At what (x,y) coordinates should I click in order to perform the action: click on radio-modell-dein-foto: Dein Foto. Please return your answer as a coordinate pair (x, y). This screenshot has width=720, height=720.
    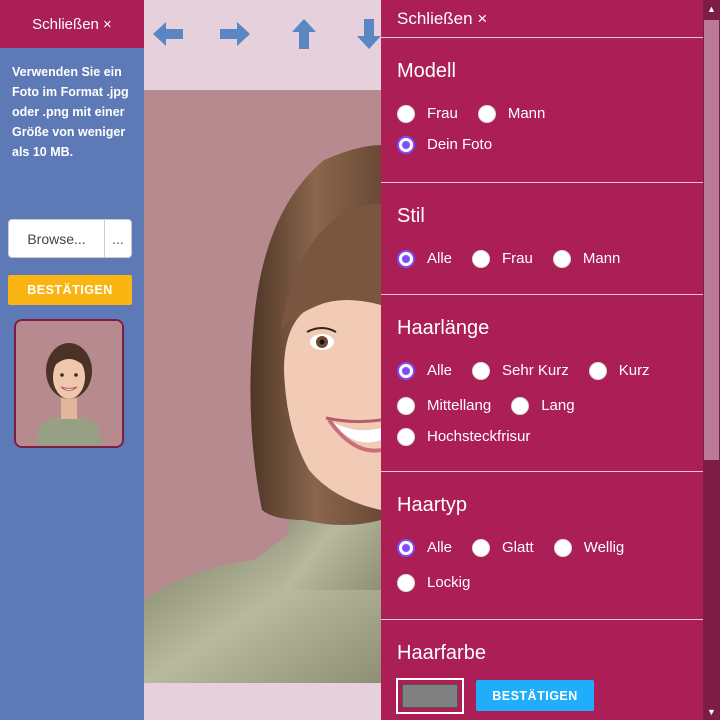
    Looking at the image, I should click on (444, 144).